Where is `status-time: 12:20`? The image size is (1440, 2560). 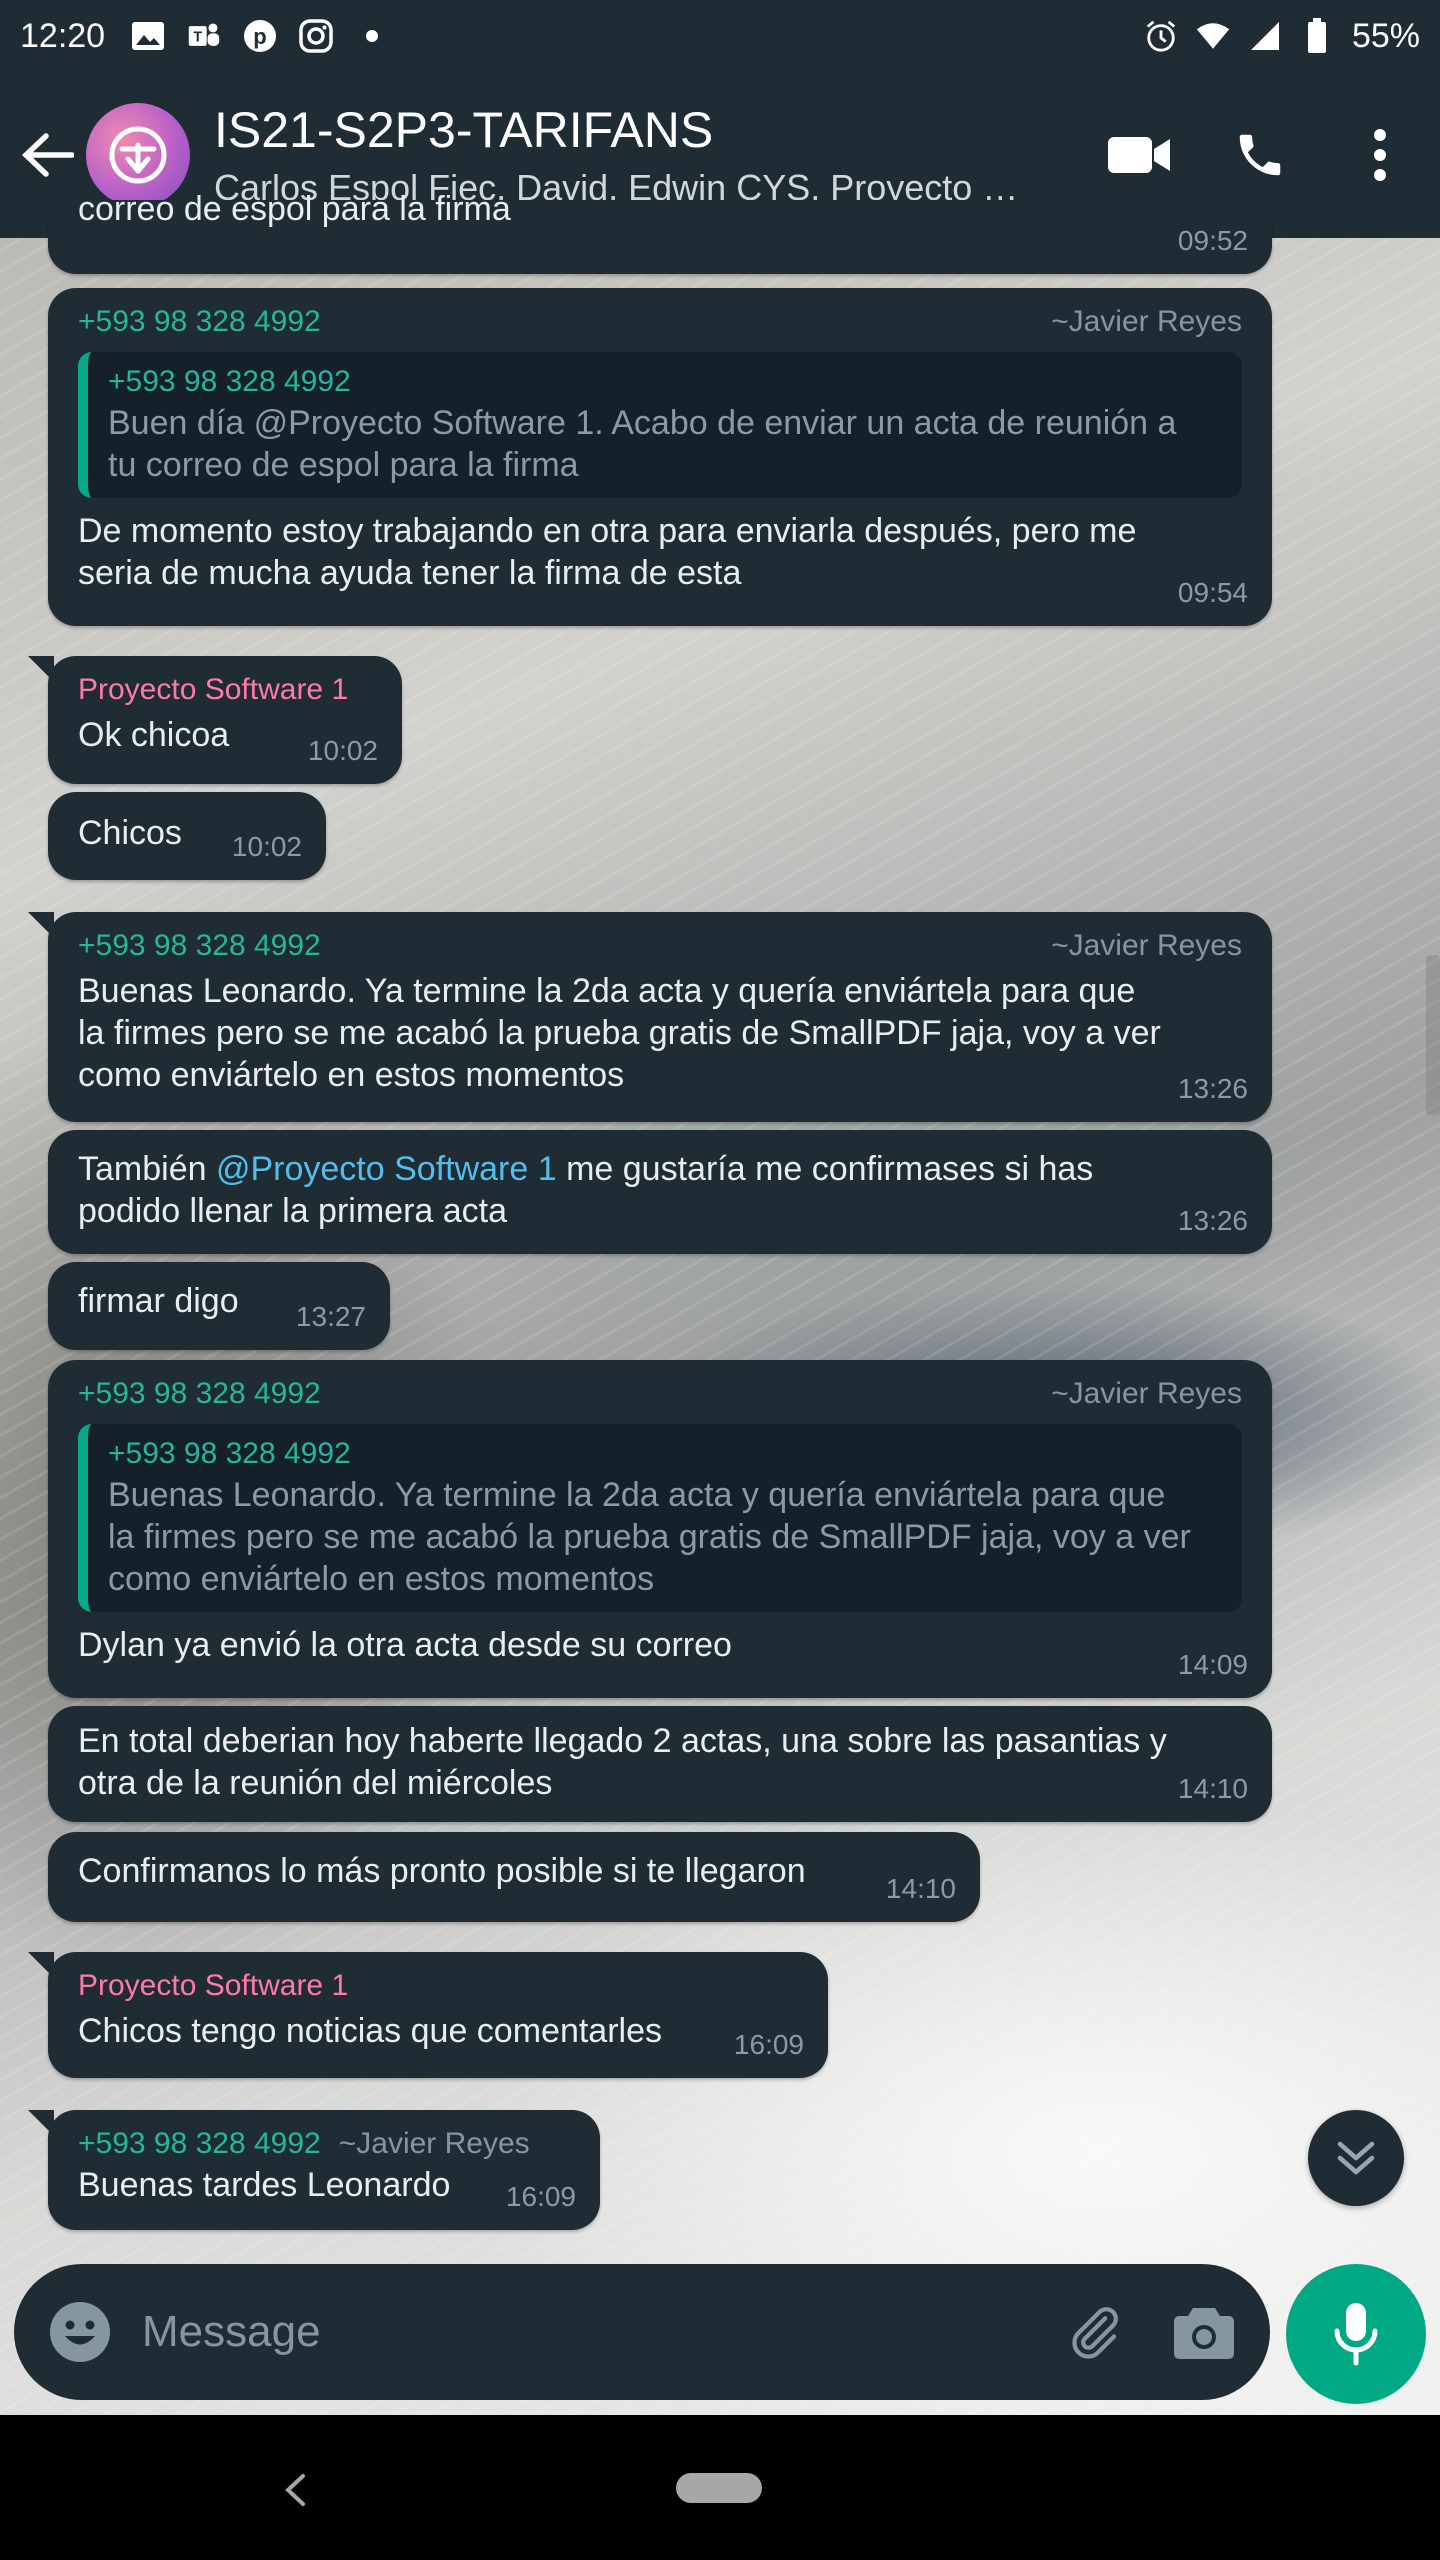 status-time: 12:20 is located at coordinates (63, 35).